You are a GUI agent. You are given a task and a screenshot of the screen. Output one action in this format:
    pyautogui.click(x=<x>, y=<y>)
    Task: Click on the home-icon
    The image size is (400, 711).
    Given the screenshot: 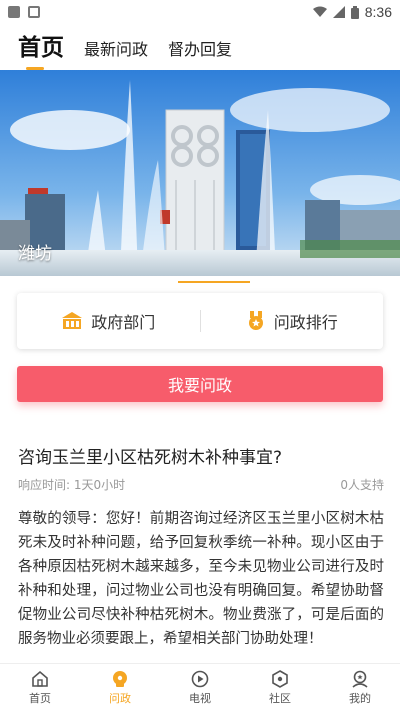 What is the action you would take?
    pyautogui.click(x=40, y=679)
    